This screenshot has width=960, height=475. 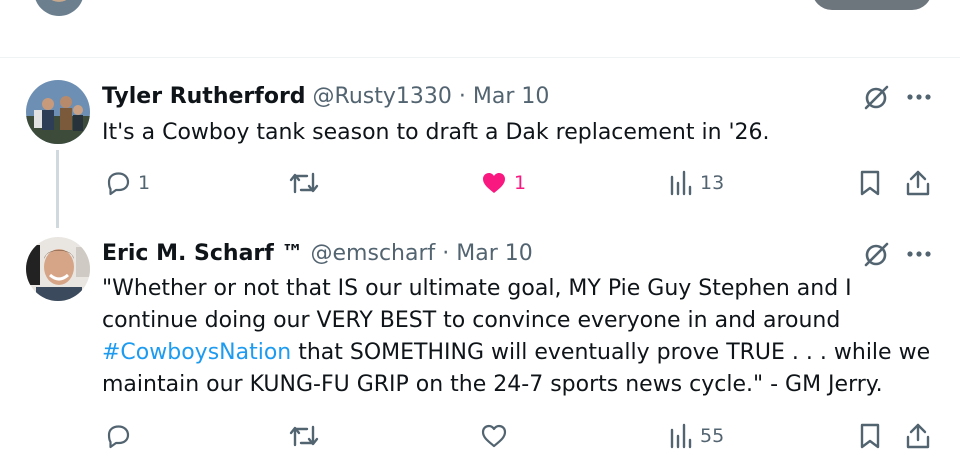 I want to click on view-count: 55, so click(x=712, y=436).